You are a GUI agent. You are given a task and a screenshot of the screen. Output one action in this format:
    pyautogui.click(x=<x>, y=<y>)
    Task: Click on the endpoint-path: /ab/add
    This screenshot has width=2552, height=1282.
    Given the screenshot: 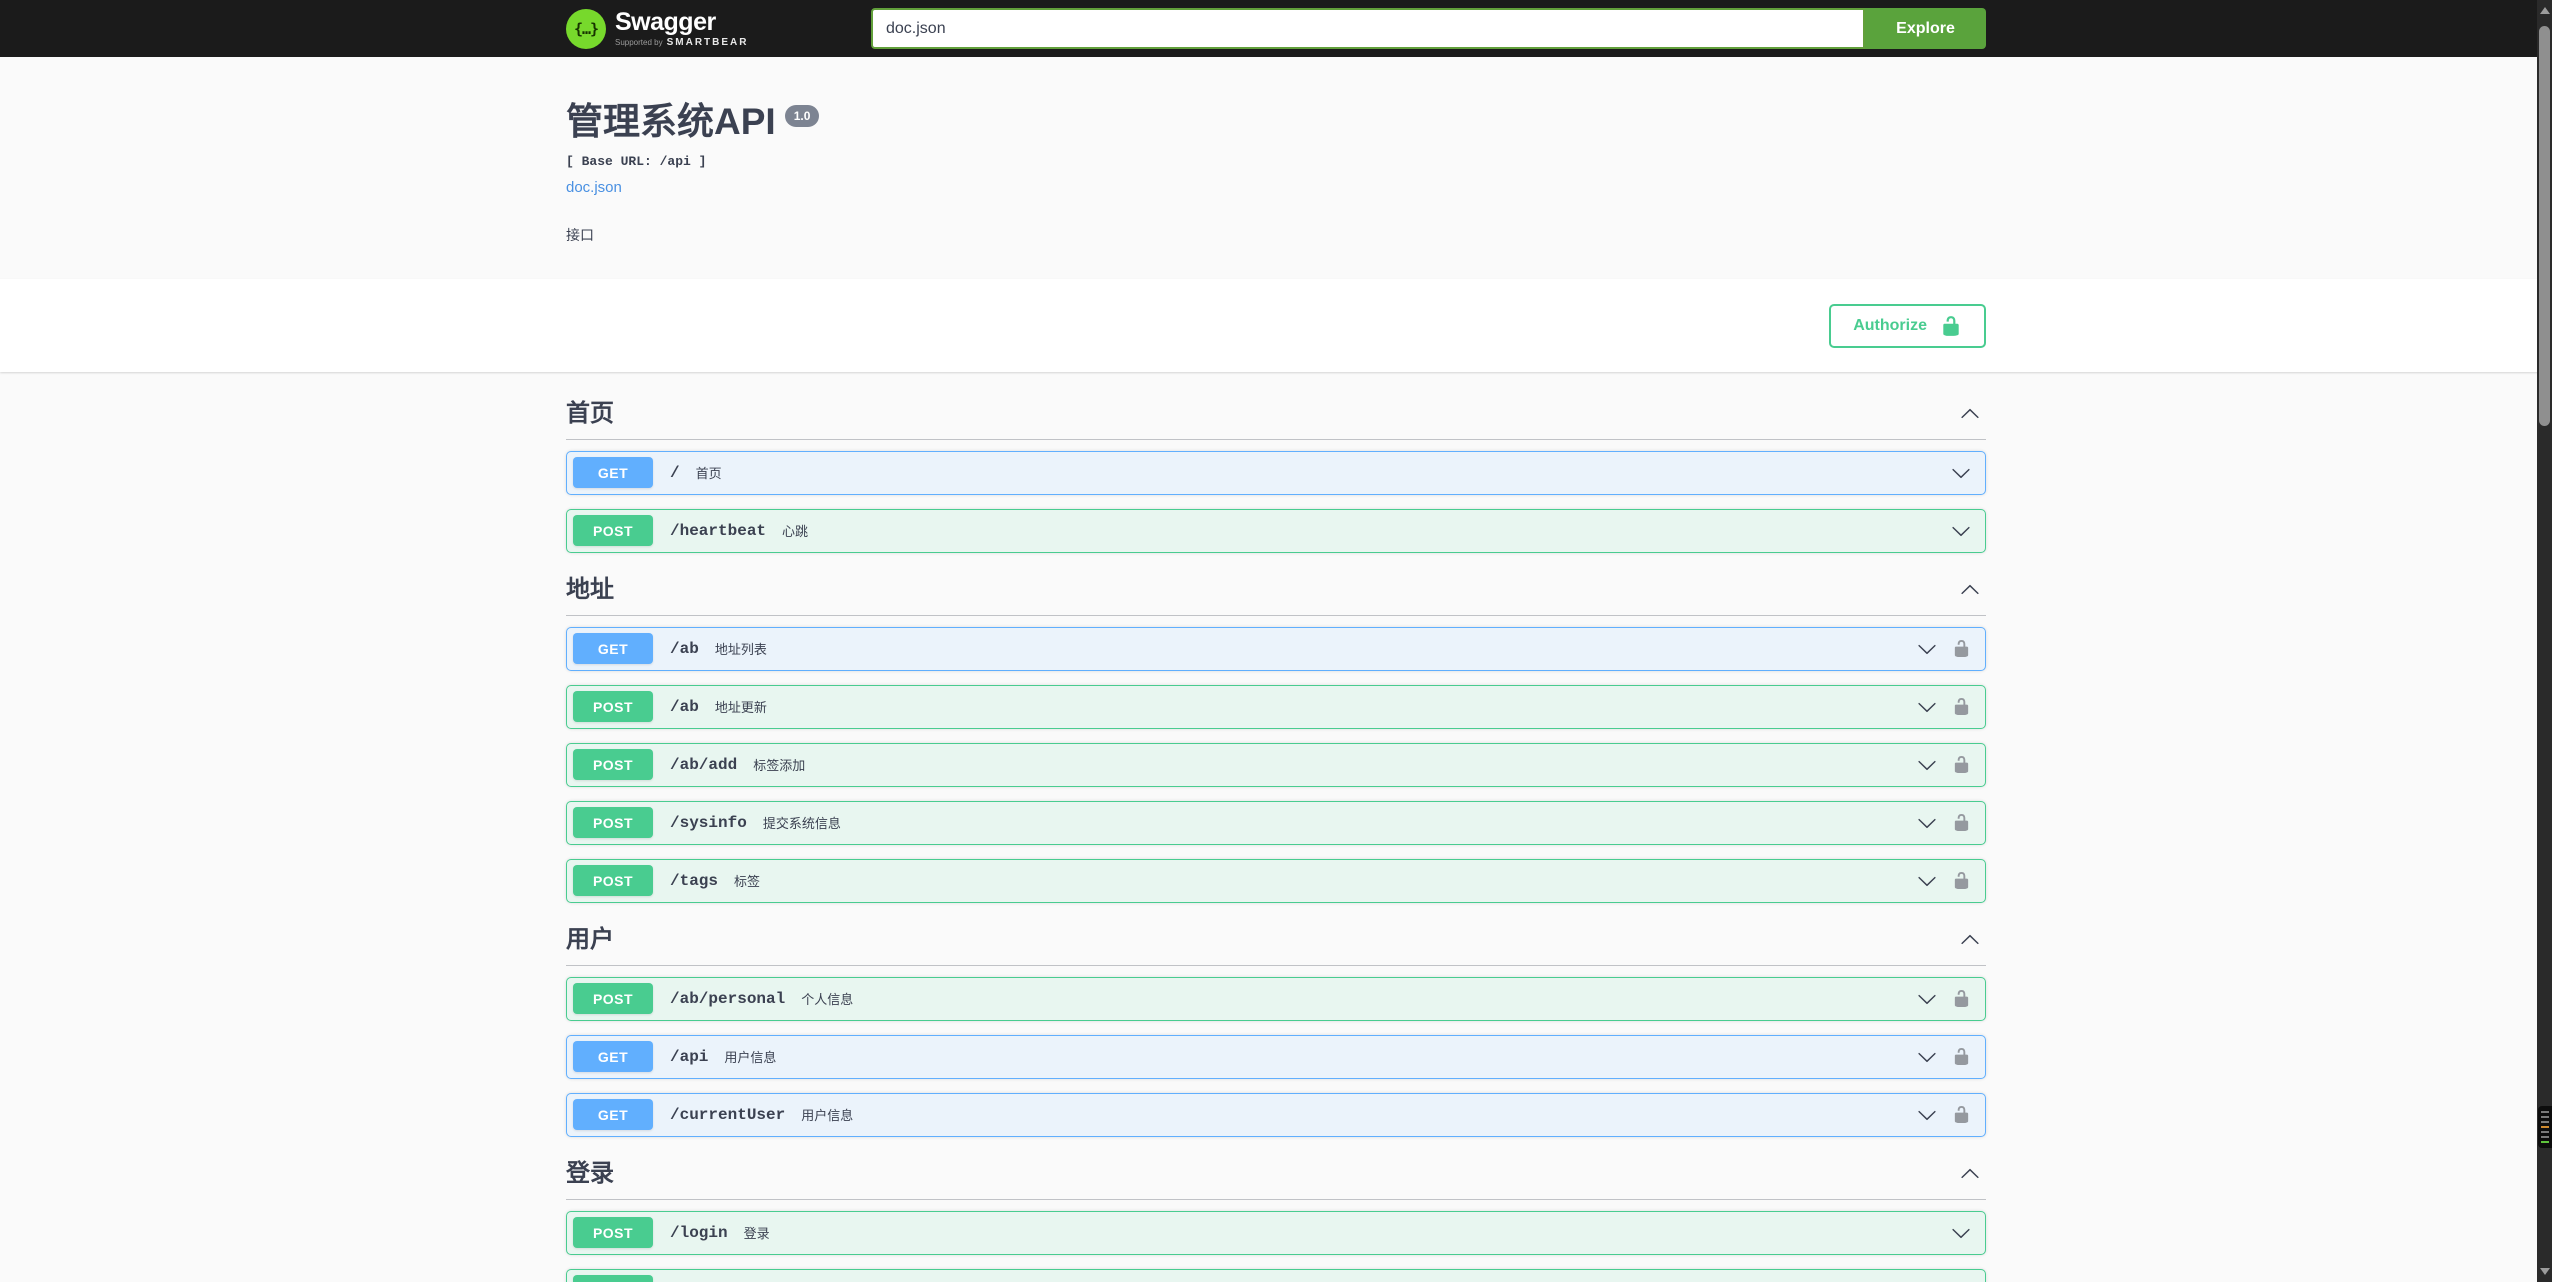 What is the action you would take?
    pyautogui.click(x=704, y=764)
    